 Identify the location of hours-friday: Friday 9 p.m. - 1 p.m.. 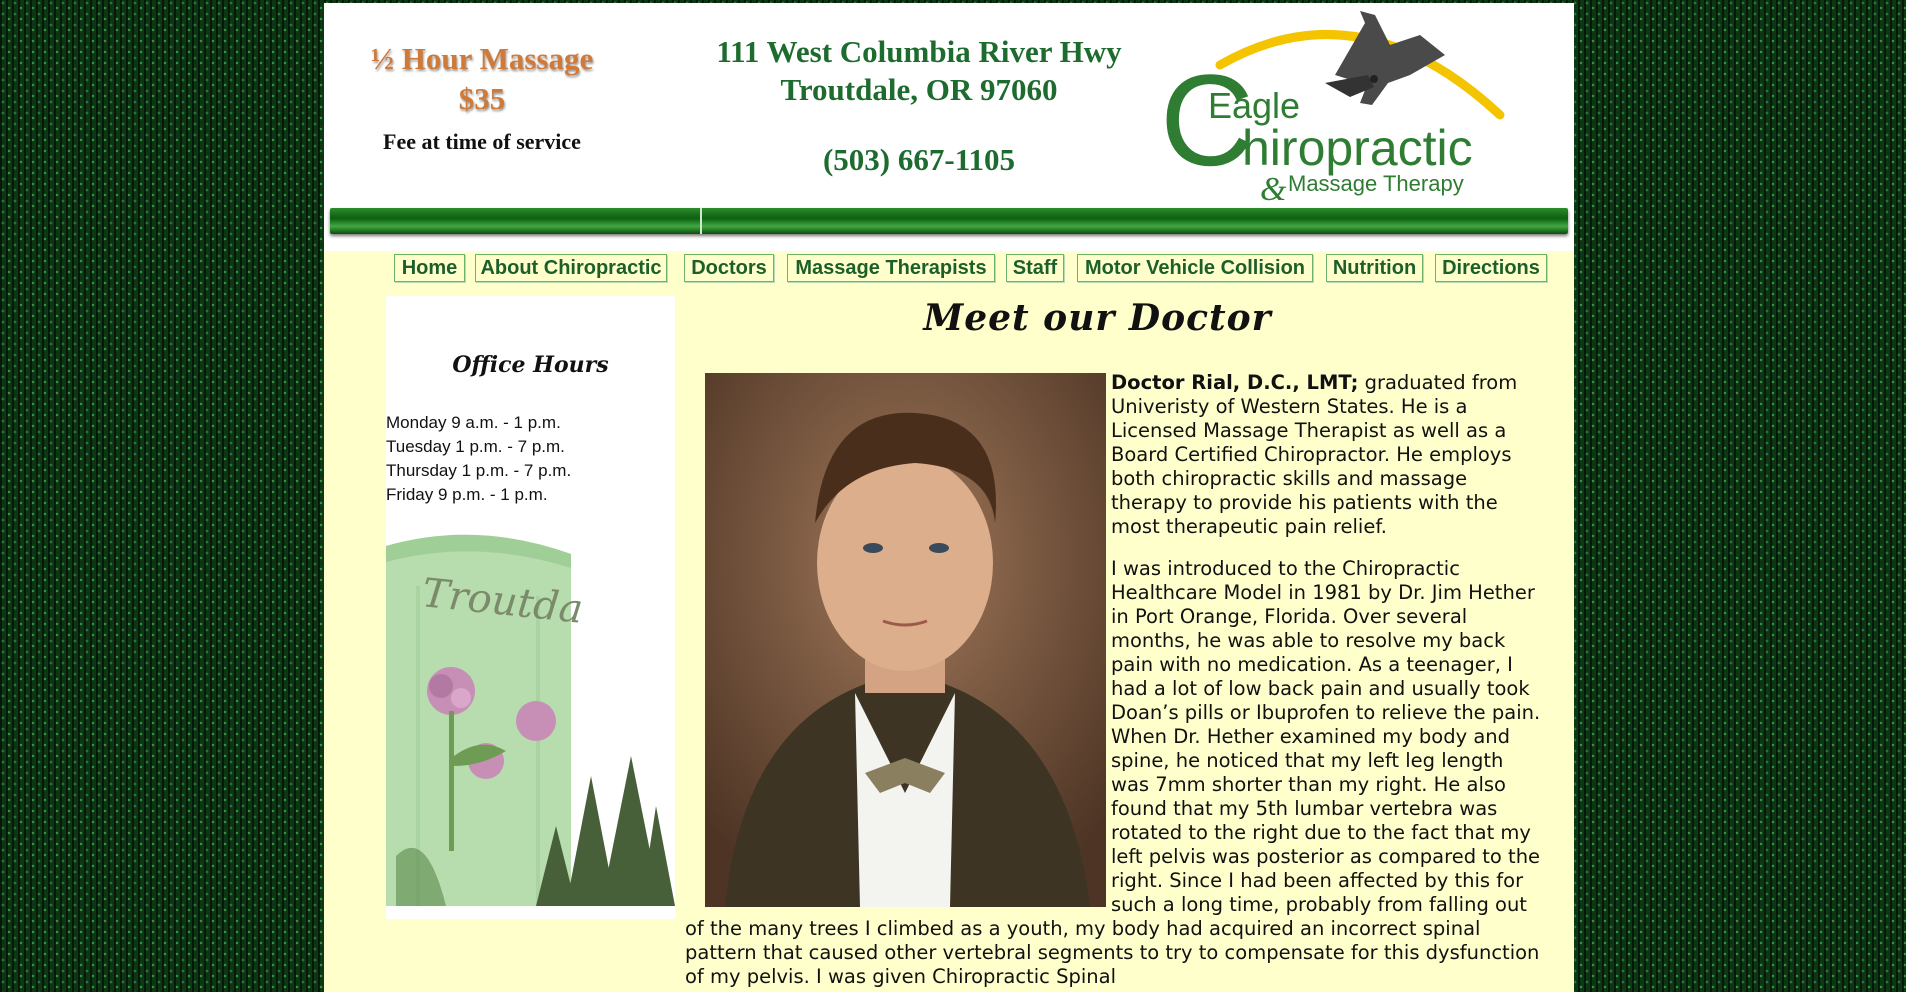
(467, 494).